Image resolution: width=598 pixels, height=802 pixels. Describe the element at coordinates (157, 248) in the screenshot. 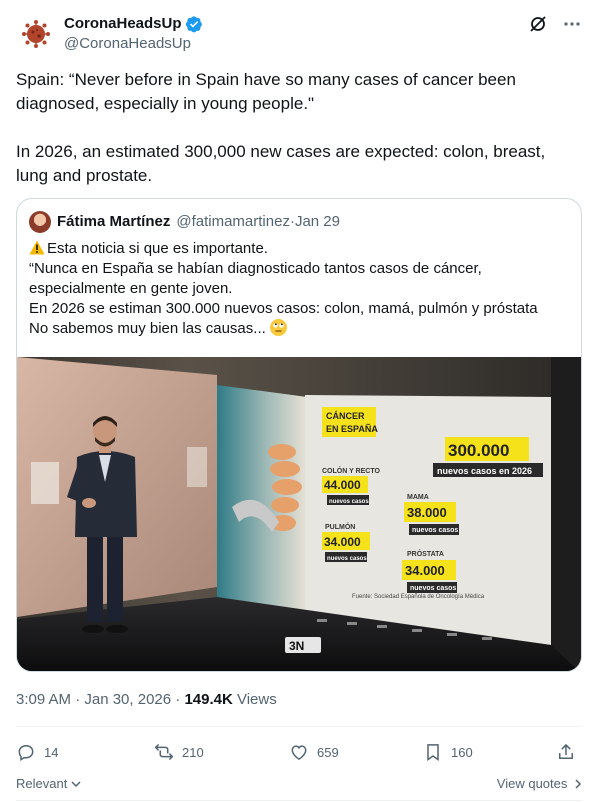

I see `quoted-line: Esta noticia si que es importante.` at that location.